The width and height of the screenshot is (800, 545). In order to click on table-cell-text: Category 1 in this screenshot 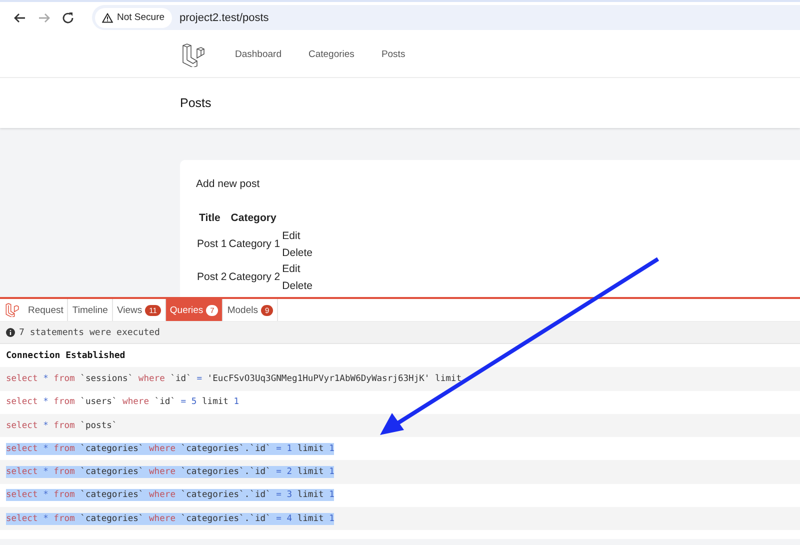, I will do `click(255, 244)`.